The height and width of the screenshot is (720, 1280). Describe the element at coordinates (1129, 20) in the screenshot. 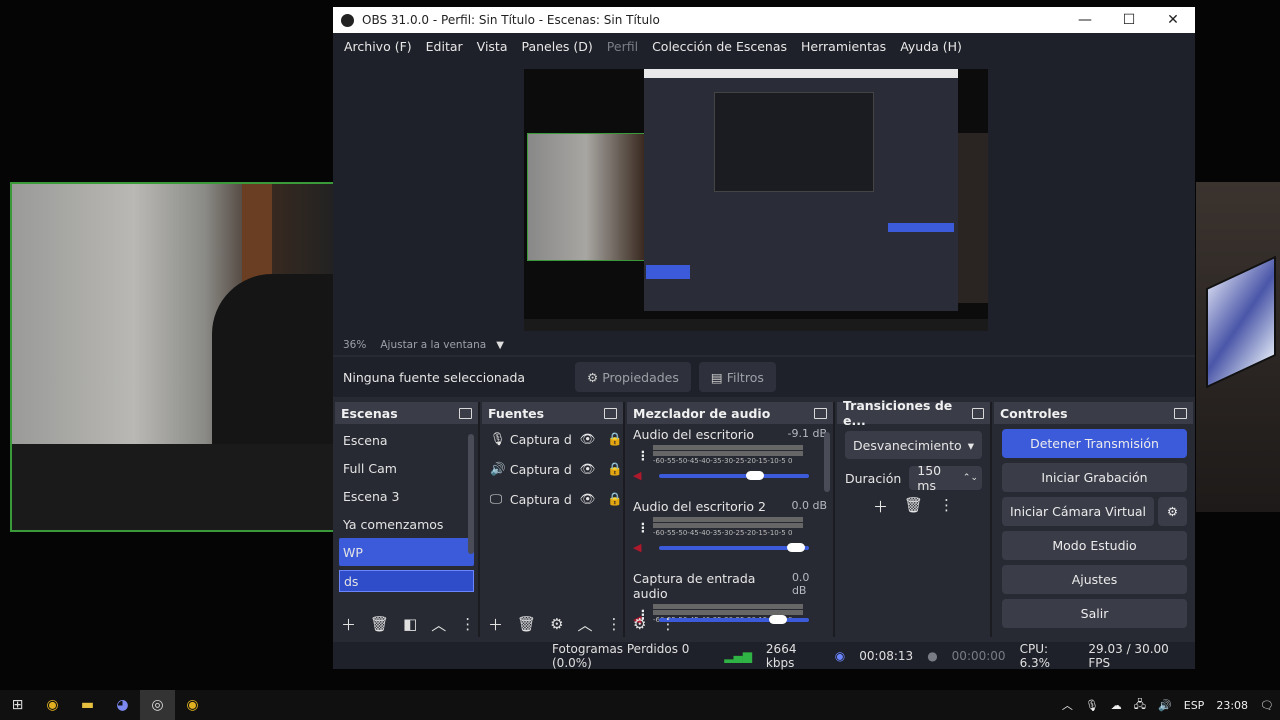

I see `maximize-button: ☐` at that location.